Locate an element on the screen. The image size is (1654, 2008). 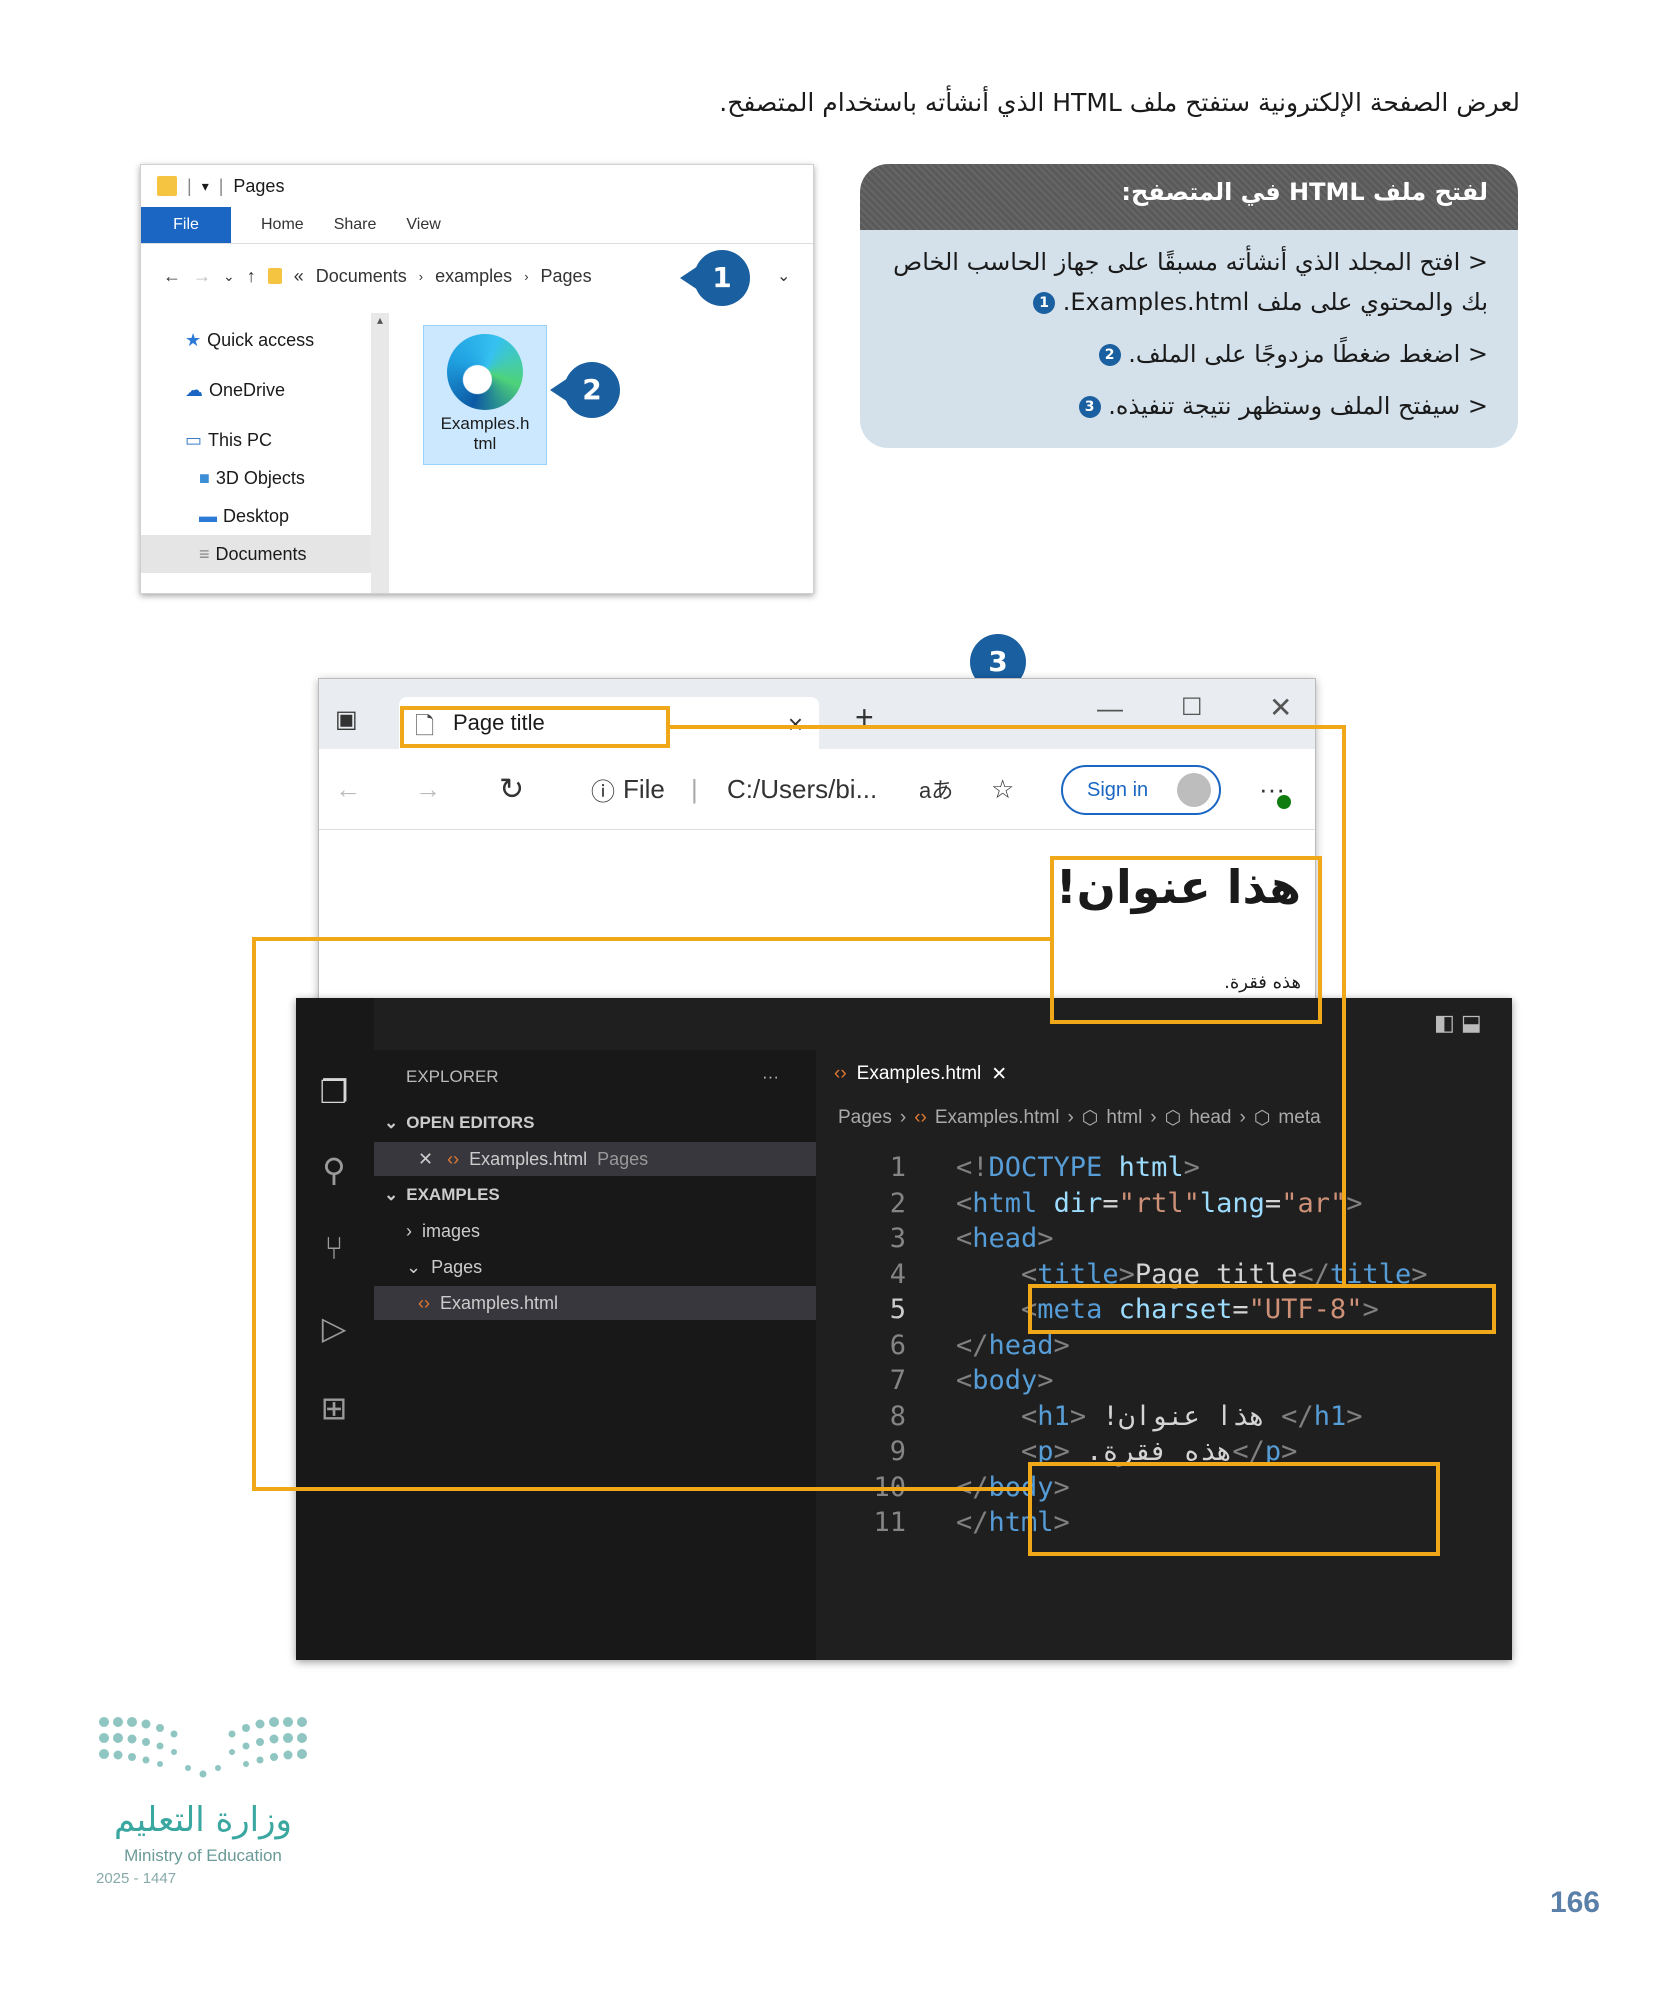
crumb-chevron-icon: › is located at coordinates (1242, 1117).